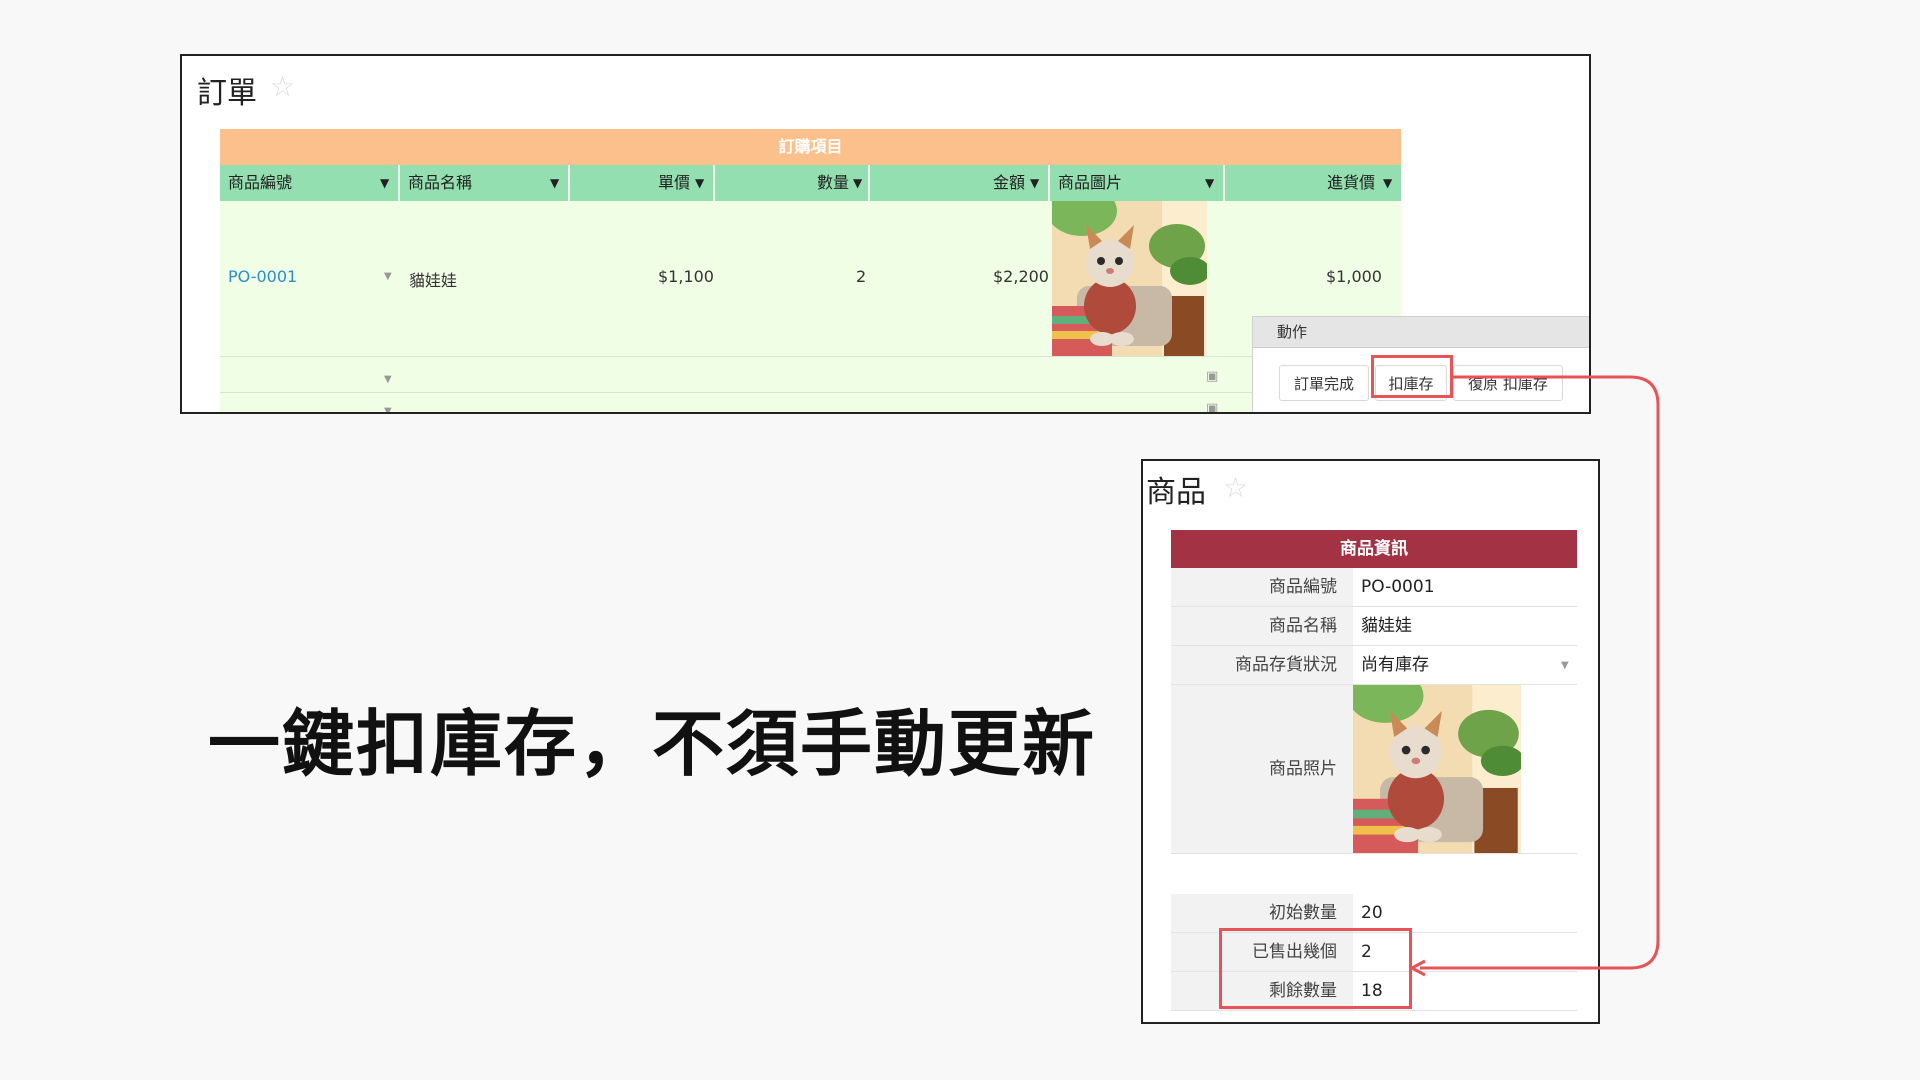 This screenshot has width=1920, height=1080. Describe the element at coordinates (1324, 383) in the screenshot. I see `complete-order-button: 訂單完成` at that location.